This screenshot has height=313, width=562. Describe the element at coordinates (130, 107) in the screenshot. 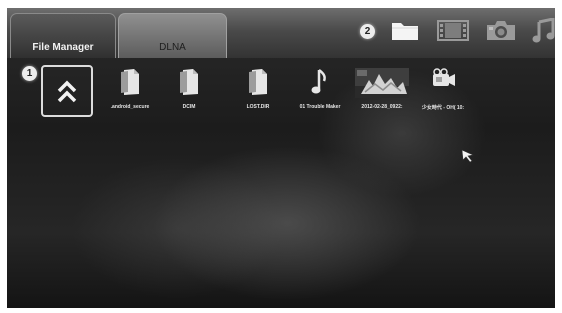

I see `item-label: .android_secure` at that location.